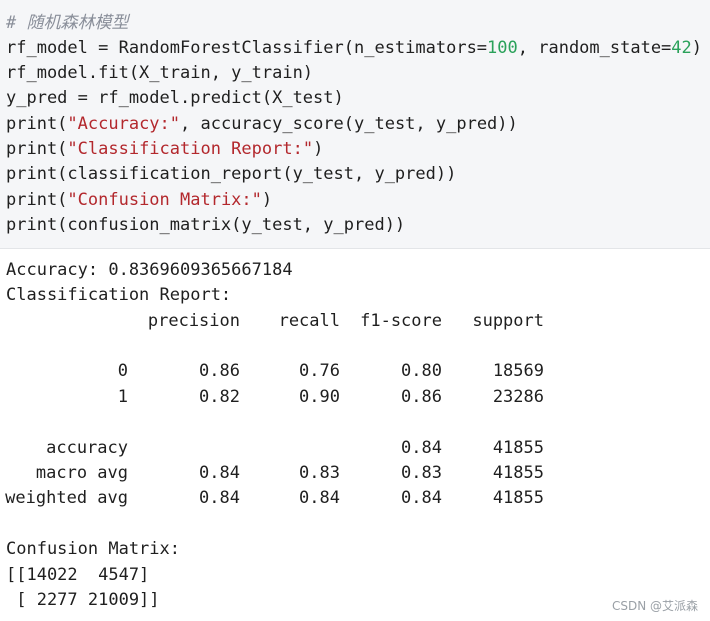 The width and height of the screenshot is (710, 621). What do you see at coordinates (160, 73) in the screenshot?
I see `code-line-2: rf_model.fit(X_train, y_train)` at bounding box center [160, 73].